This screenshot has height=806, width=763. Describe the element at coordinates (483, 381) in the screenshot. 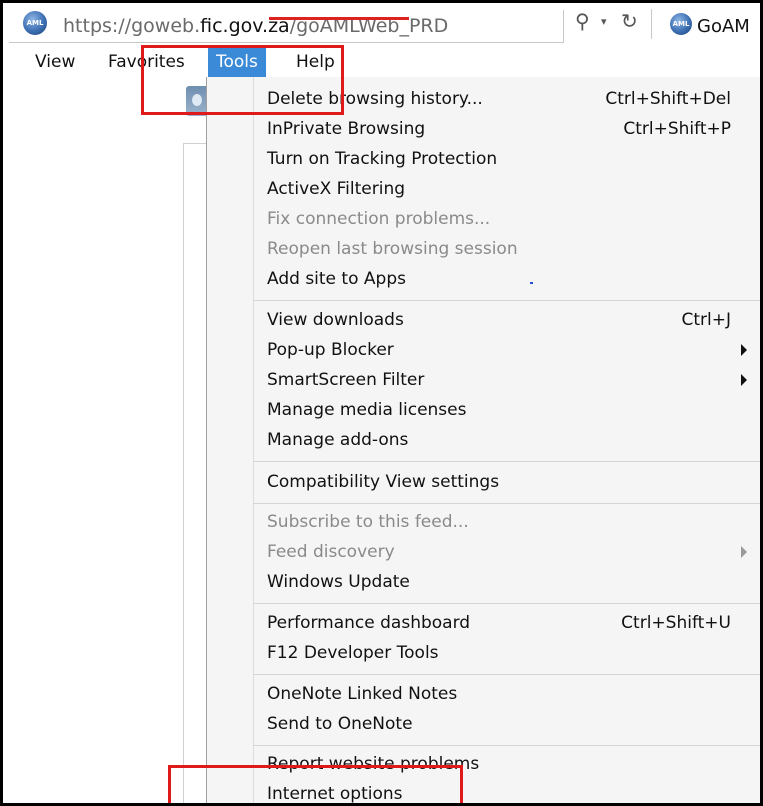

I see `menu-item-smartscreen-filter: SmartScreen Filter` at that location.